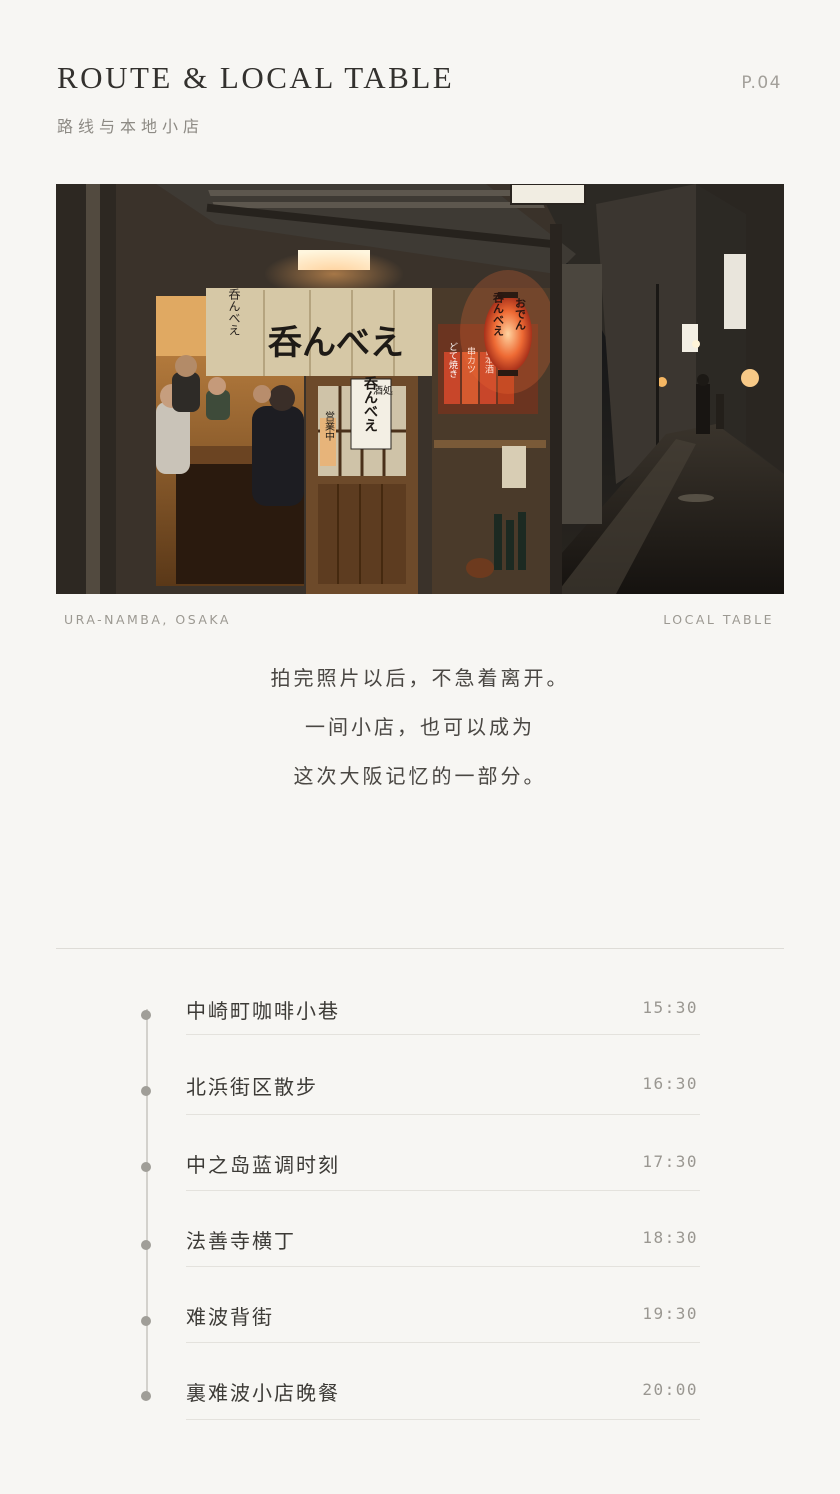  Describe the element at coordinates (420, 1322) in the screenshot. I see `route-item: 难波背街 19:30` at that location.